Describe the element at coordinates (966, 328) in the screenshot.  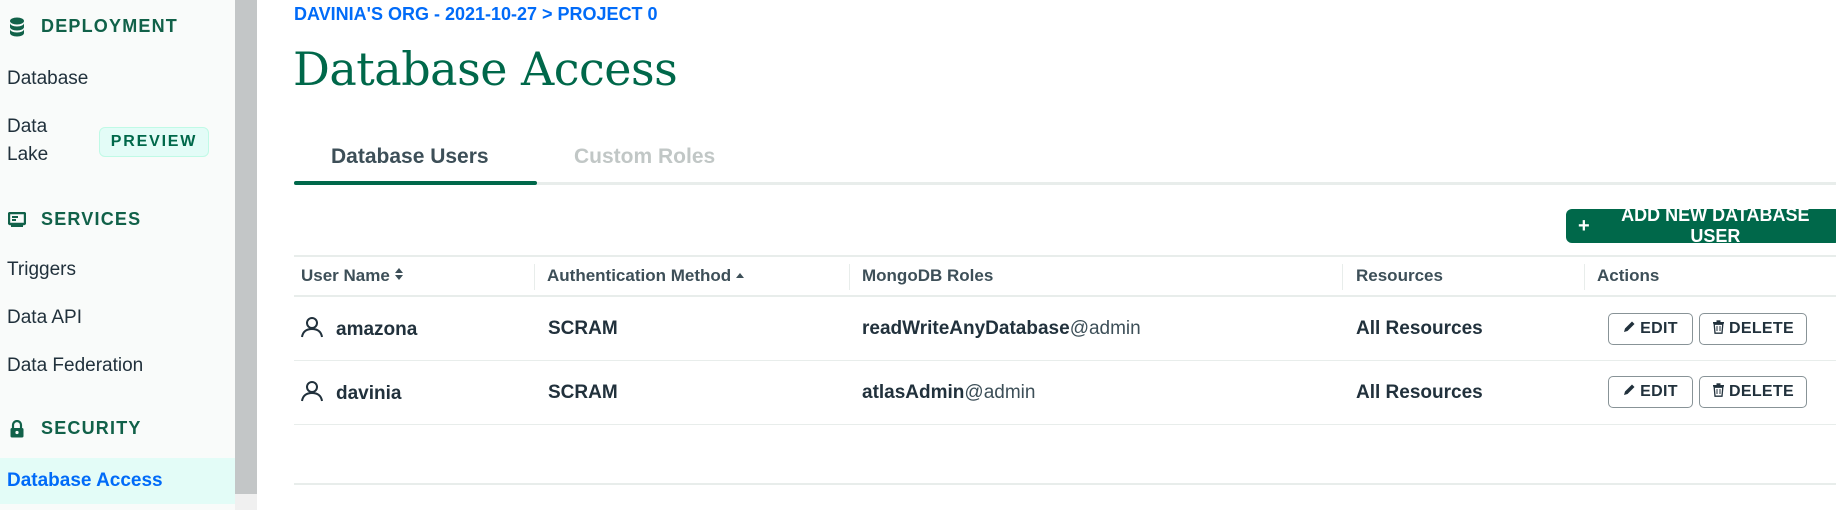
I see `role-name: readWriteAnyDatabase` at that location.